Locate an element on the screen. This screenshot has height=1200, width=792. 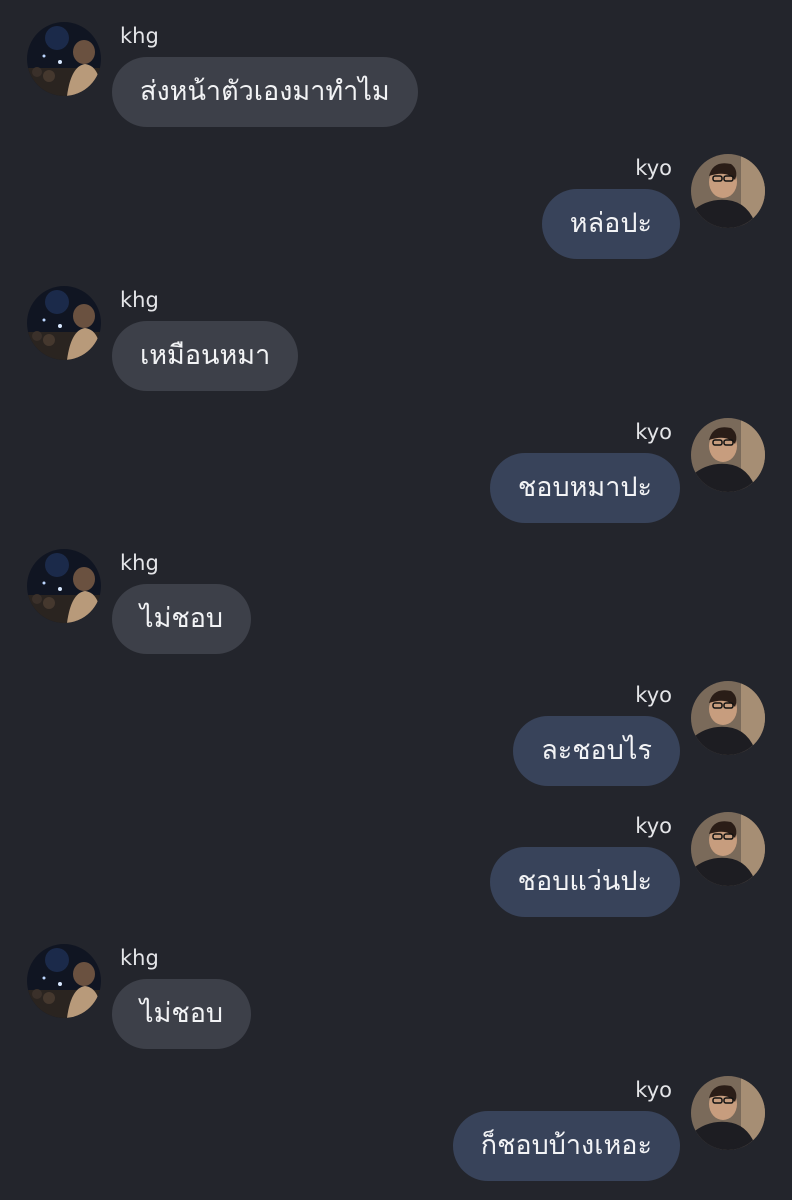
message-bubble: ละชอบไร is located at coordinates (596, 751).